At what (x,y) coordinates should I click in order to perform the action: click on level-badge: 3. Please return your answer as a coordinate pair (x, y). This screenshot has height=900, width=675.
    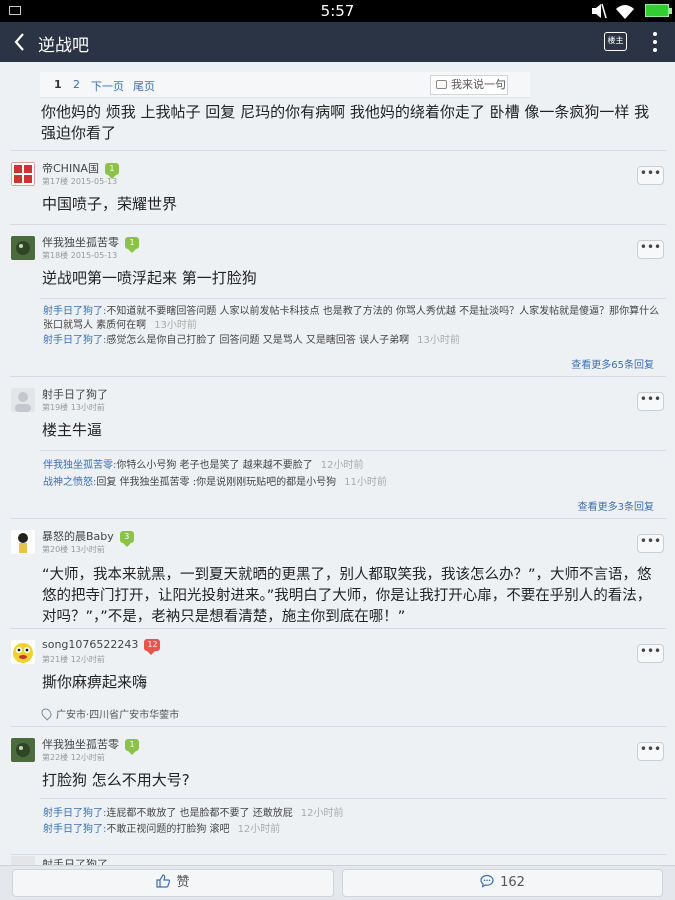
    Looking at the image, I should click on (126, 539).